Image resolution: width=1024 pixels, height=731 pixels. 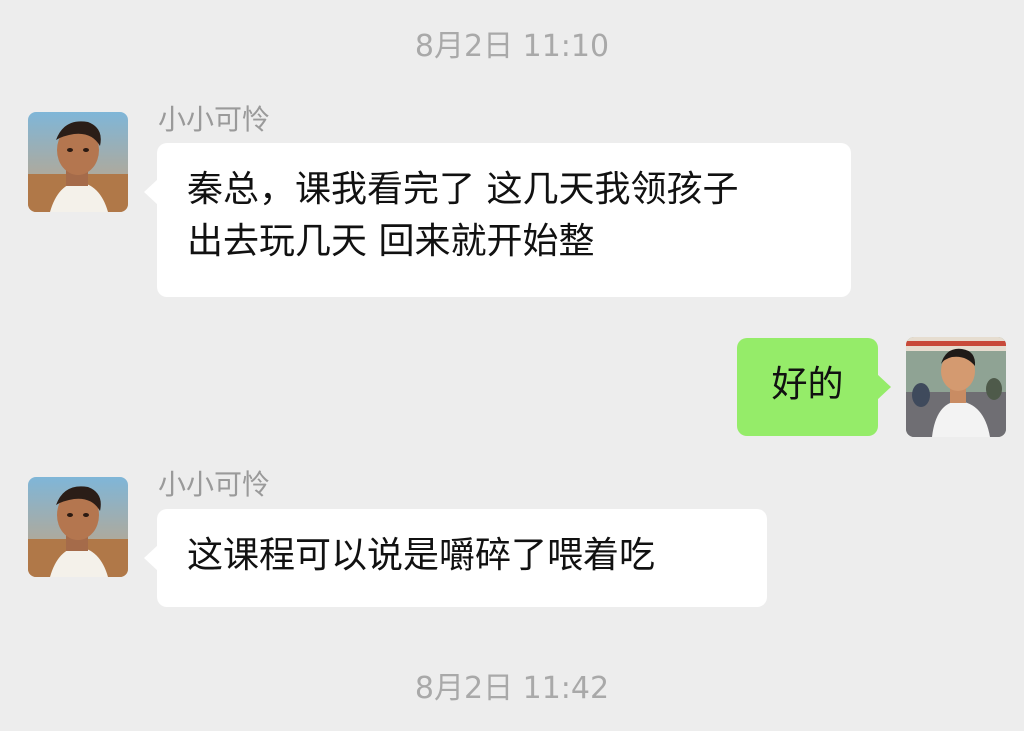 I want to click on message-bubble: 这课程可以说是嚼碎了喂着吃, so click(x=455, y=558).